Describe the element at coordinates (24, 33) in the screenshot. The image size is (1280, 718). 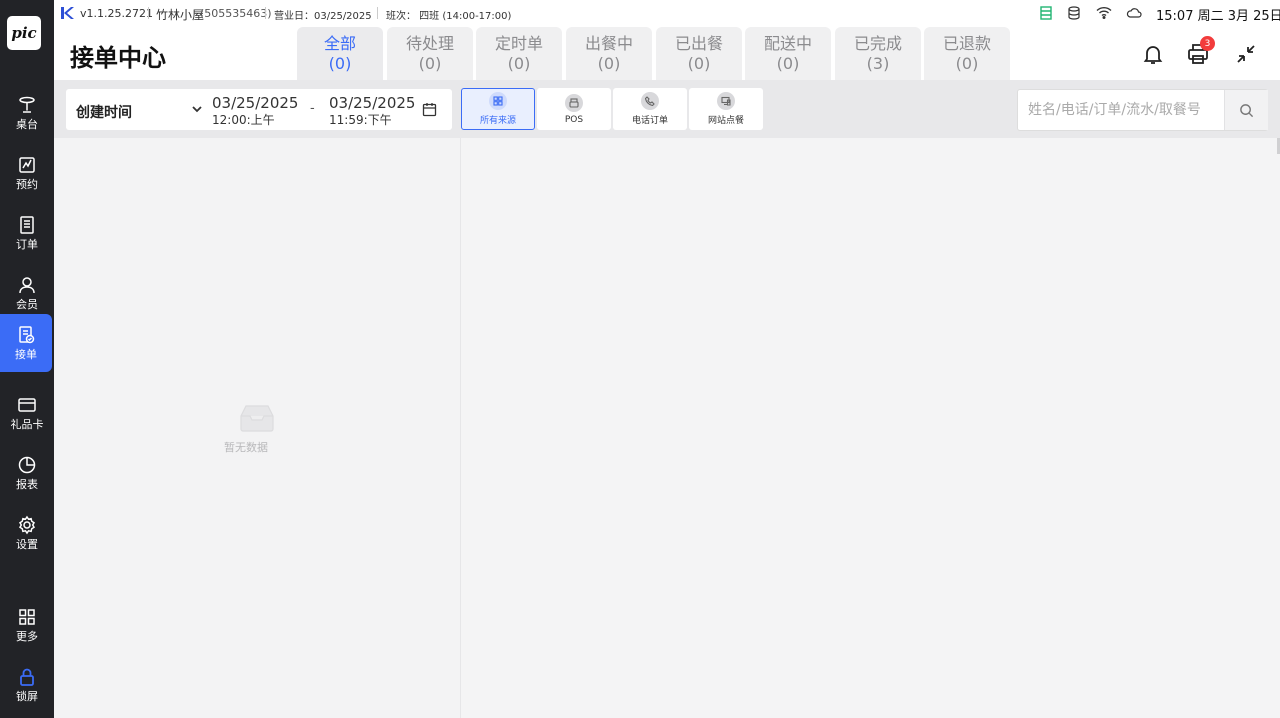
I see `app-logo: pic` at that location.